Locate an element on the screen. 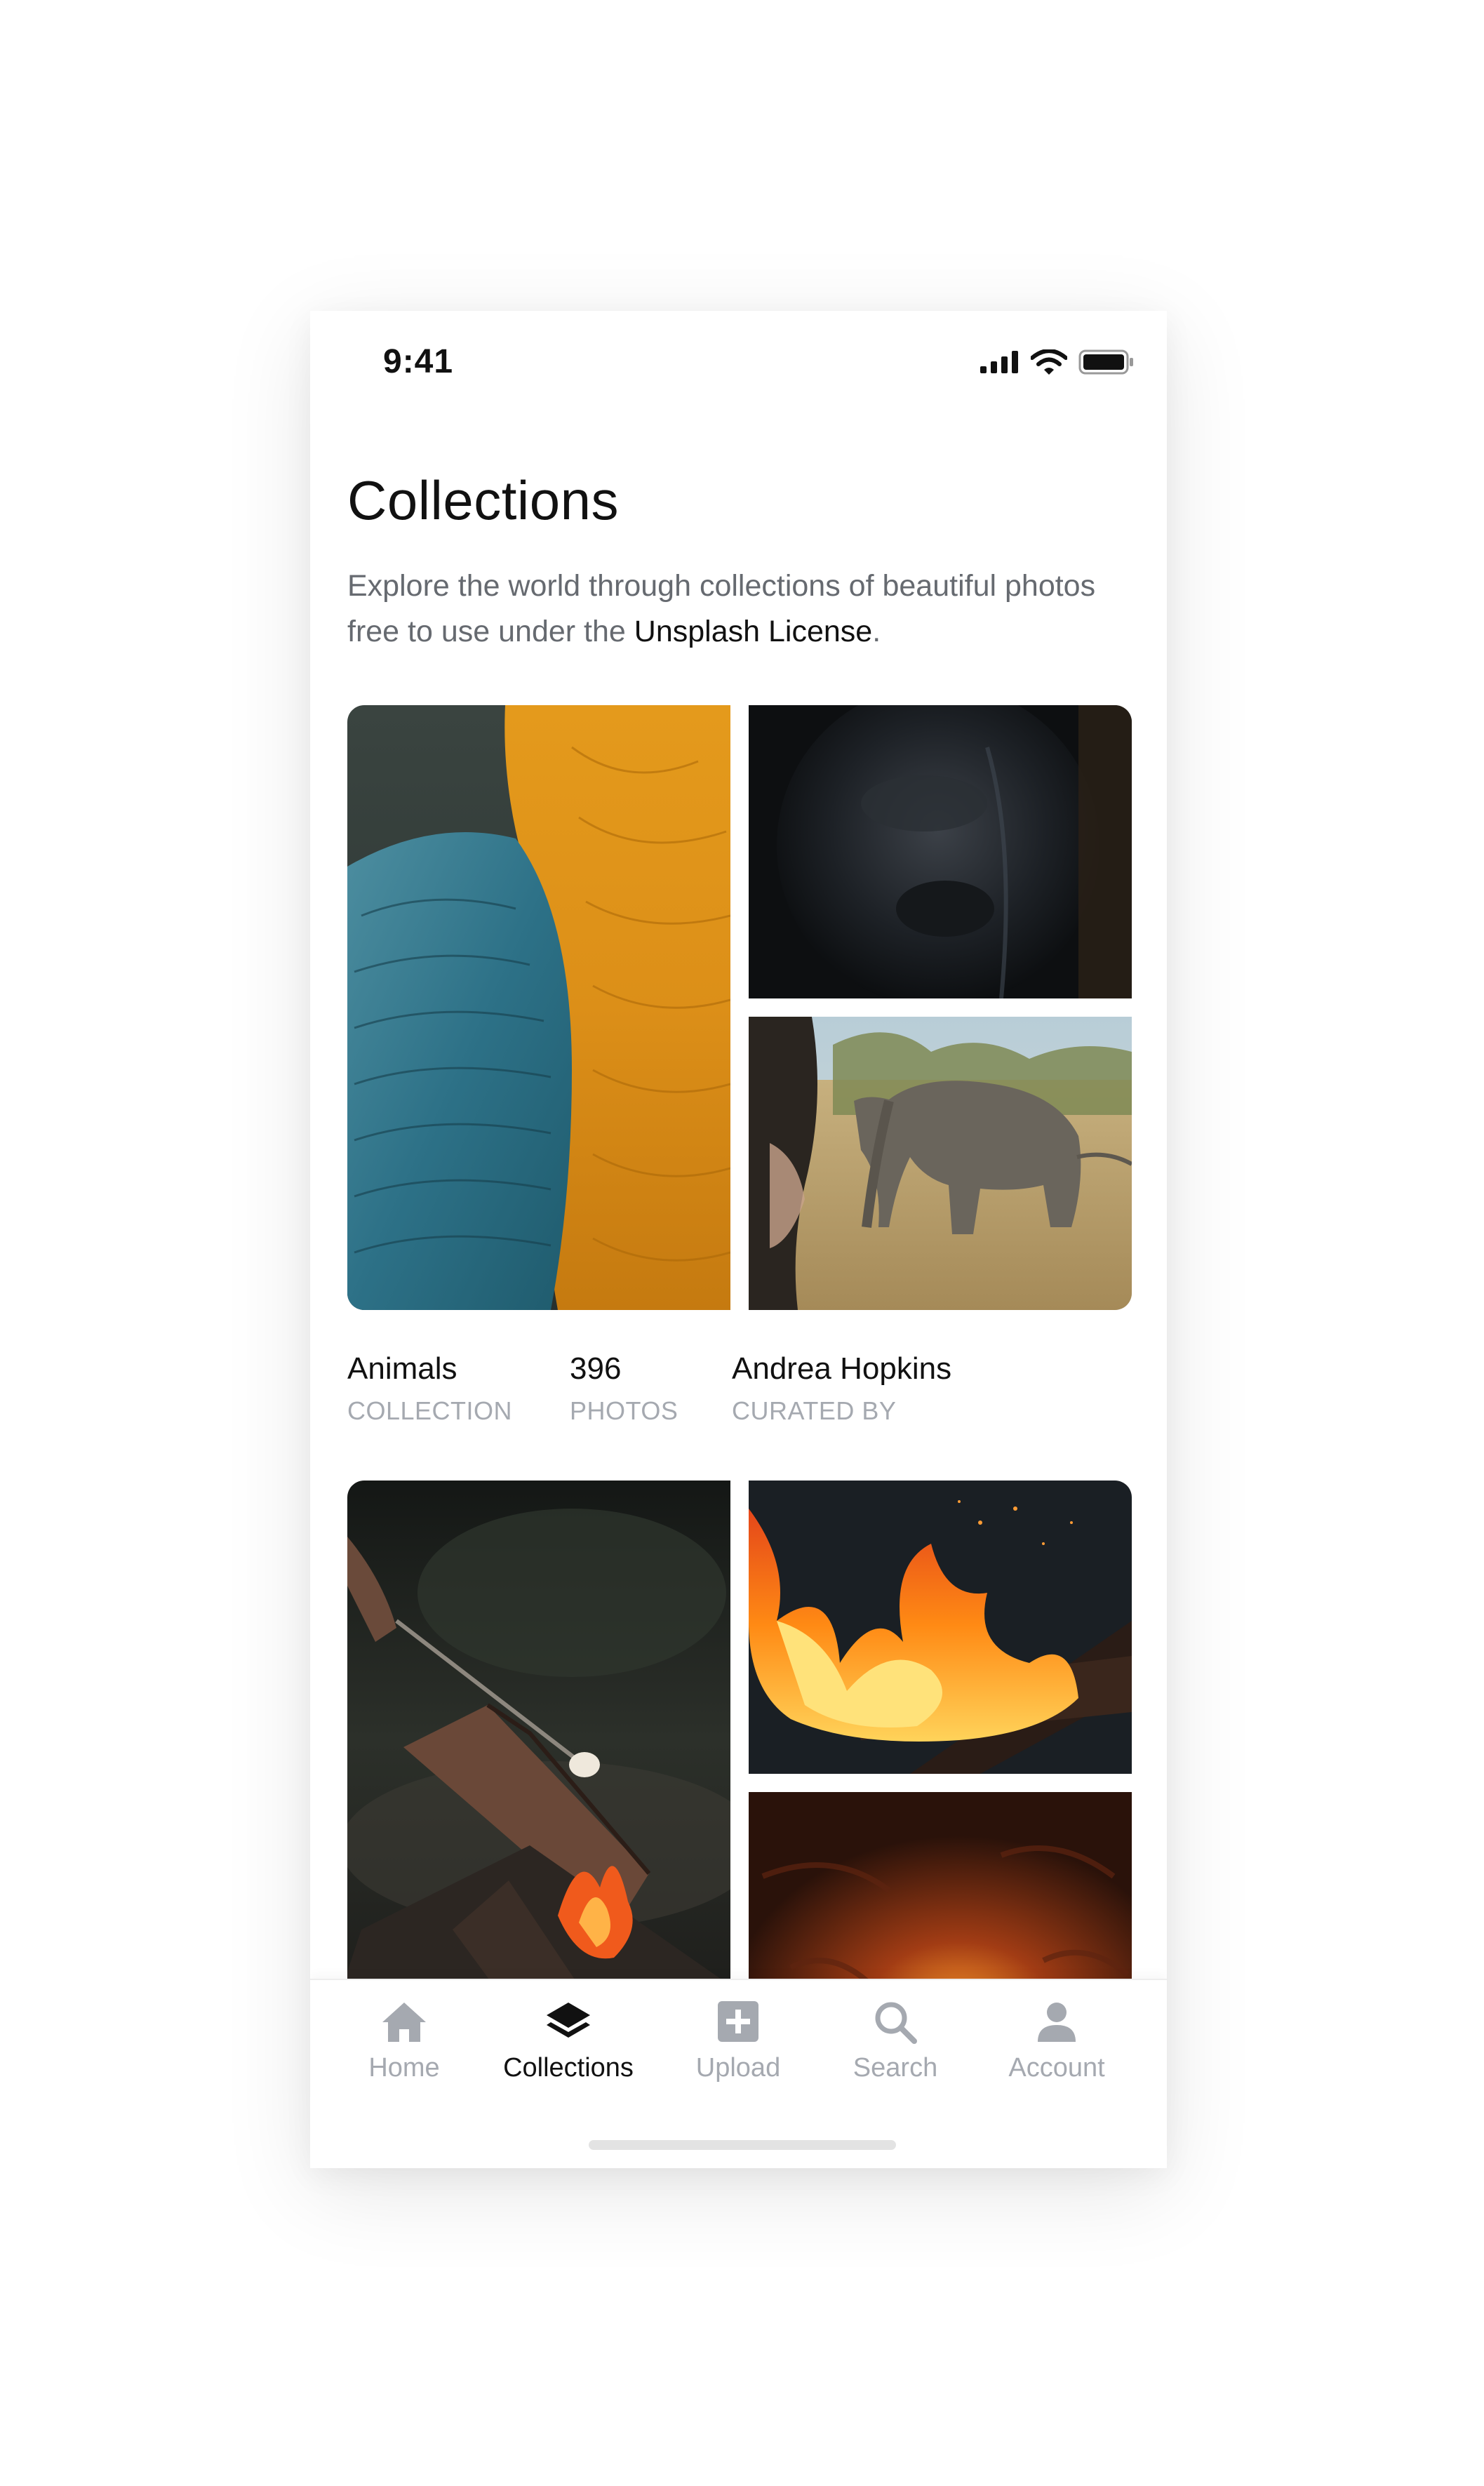 This screenshot has width=1484, height=2486. tab-search-label: Search is located at coordinates (896, 2068).